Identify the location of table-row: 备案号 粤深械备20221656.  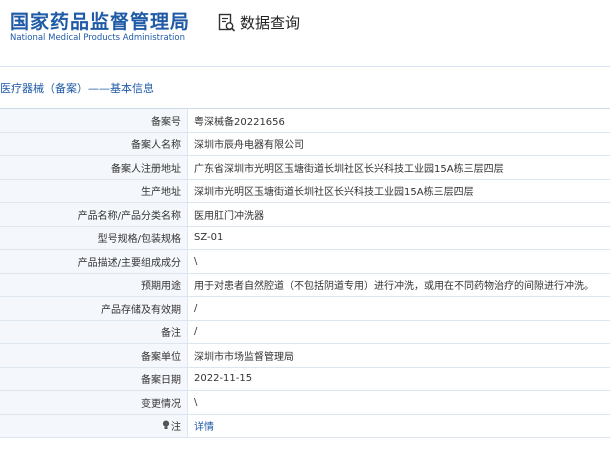
(305, 121).